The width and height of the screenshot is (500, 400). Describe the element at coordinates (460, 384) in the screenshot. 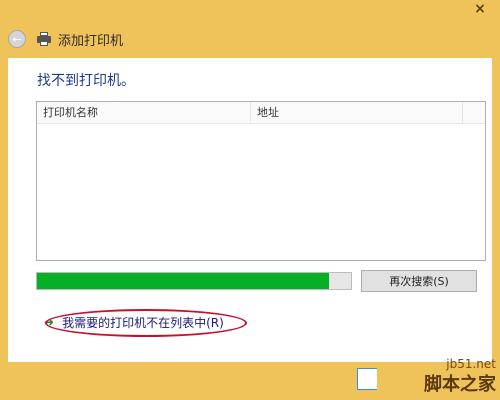

I see `watermark-brand: 脚本之家` at that location.